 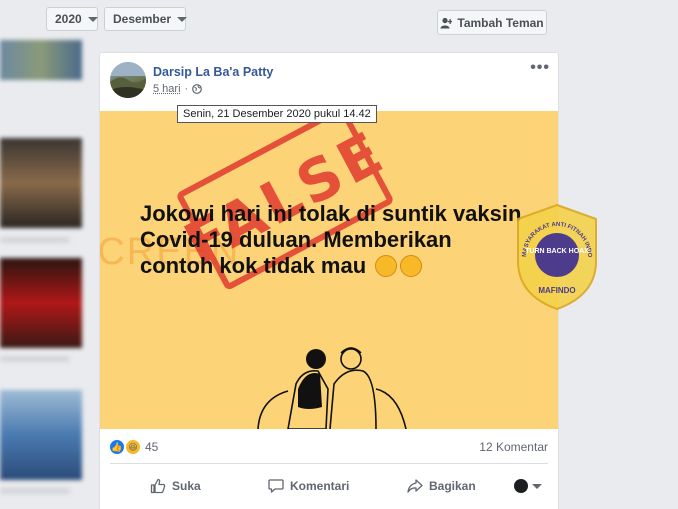 What do you see at coordinates (329, 463) in the screenshot?
I see `actions-divider` at bounding box center [329, 463].